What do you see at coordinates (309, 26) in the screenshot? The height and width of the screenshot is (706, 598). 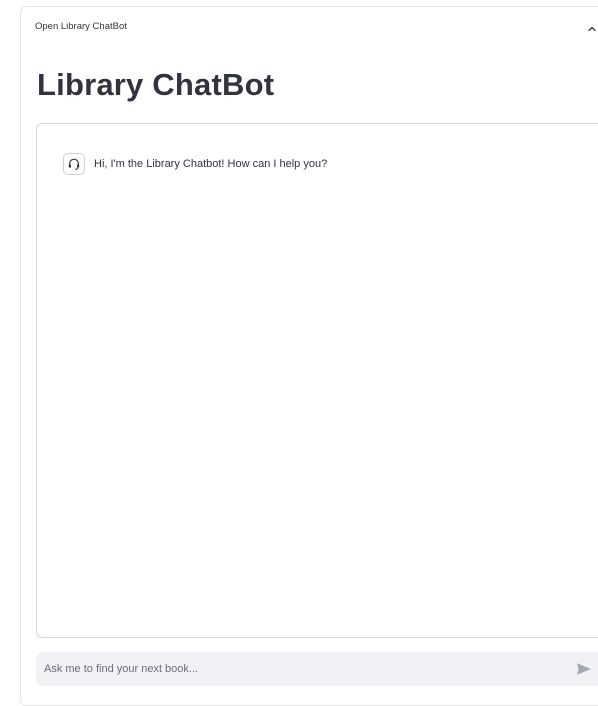 I see `expander-header: Open Library ChatBot` at bounding box center [309, 26].